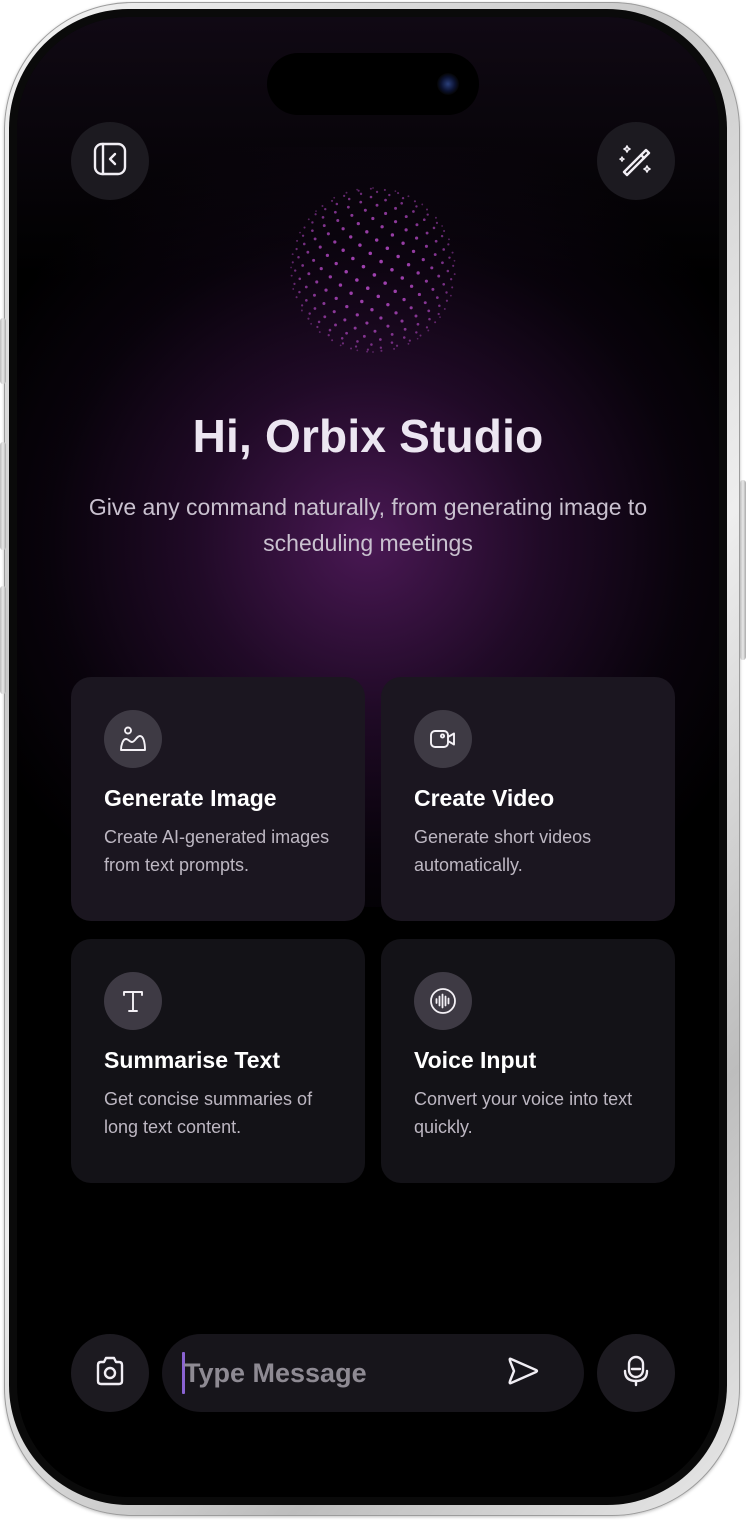  What do you see at coordinates (110, 161) in the screenshot?
I see `sidebar-toggle-button` at bounding box center [110, 161].